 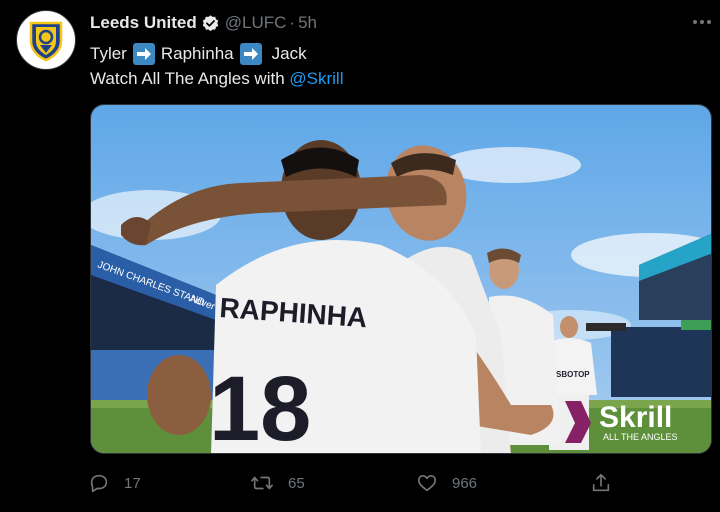 What do you see at coordinates (702, 22) in the screenshot?
I see `more-options-icon` at bounding box center [702, 22].